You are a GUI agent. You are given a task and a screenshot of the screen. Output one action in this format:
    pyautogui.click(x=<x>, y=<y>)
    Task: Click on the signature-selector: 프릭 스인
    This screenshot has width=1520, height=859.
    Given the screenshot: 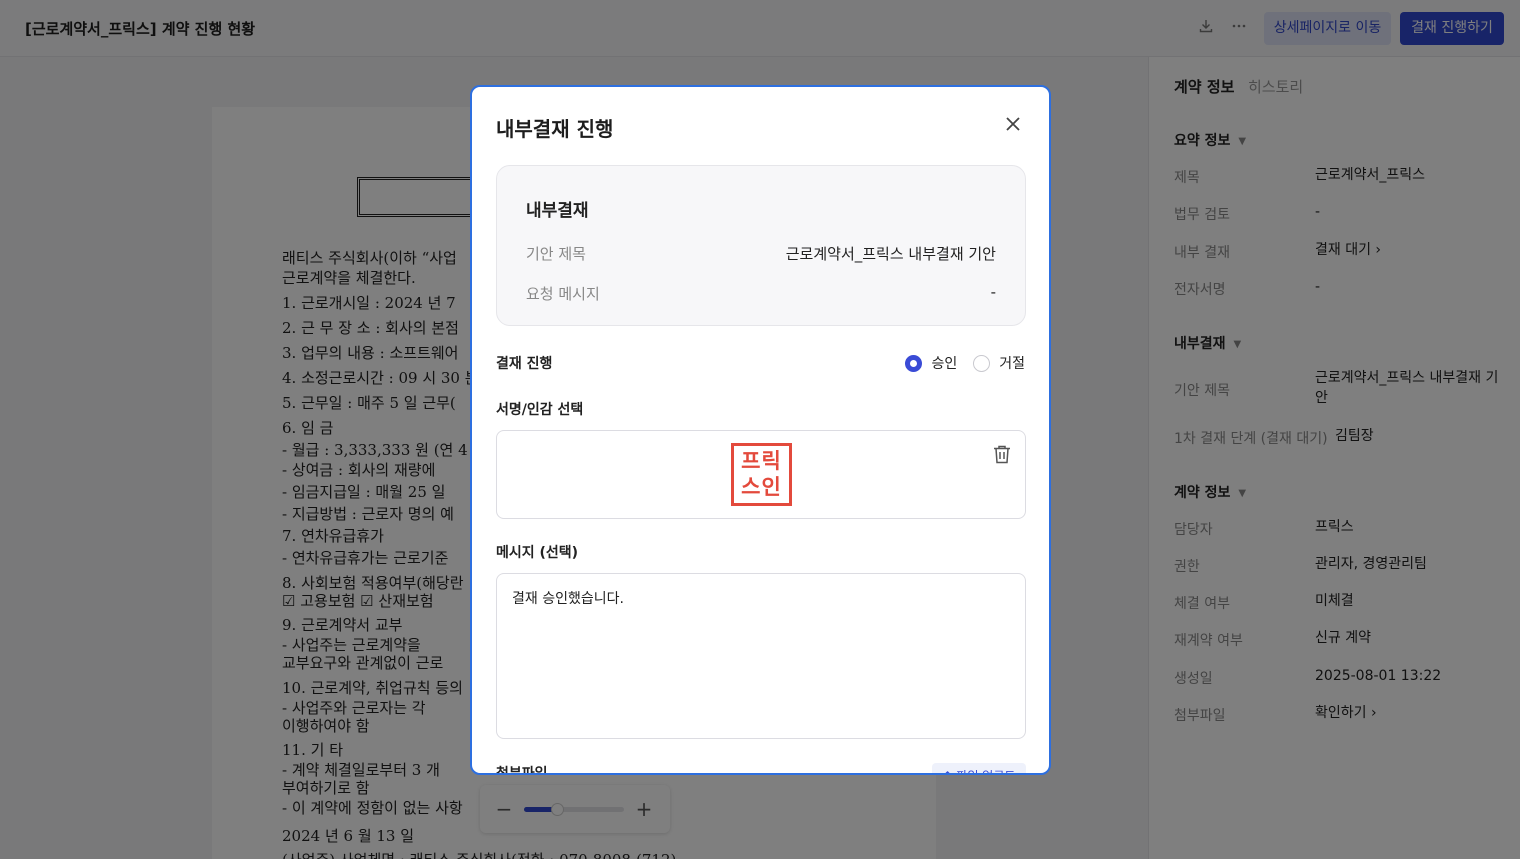 What is the action you would take?
    pyautogui.click(x=761, y=474)
    